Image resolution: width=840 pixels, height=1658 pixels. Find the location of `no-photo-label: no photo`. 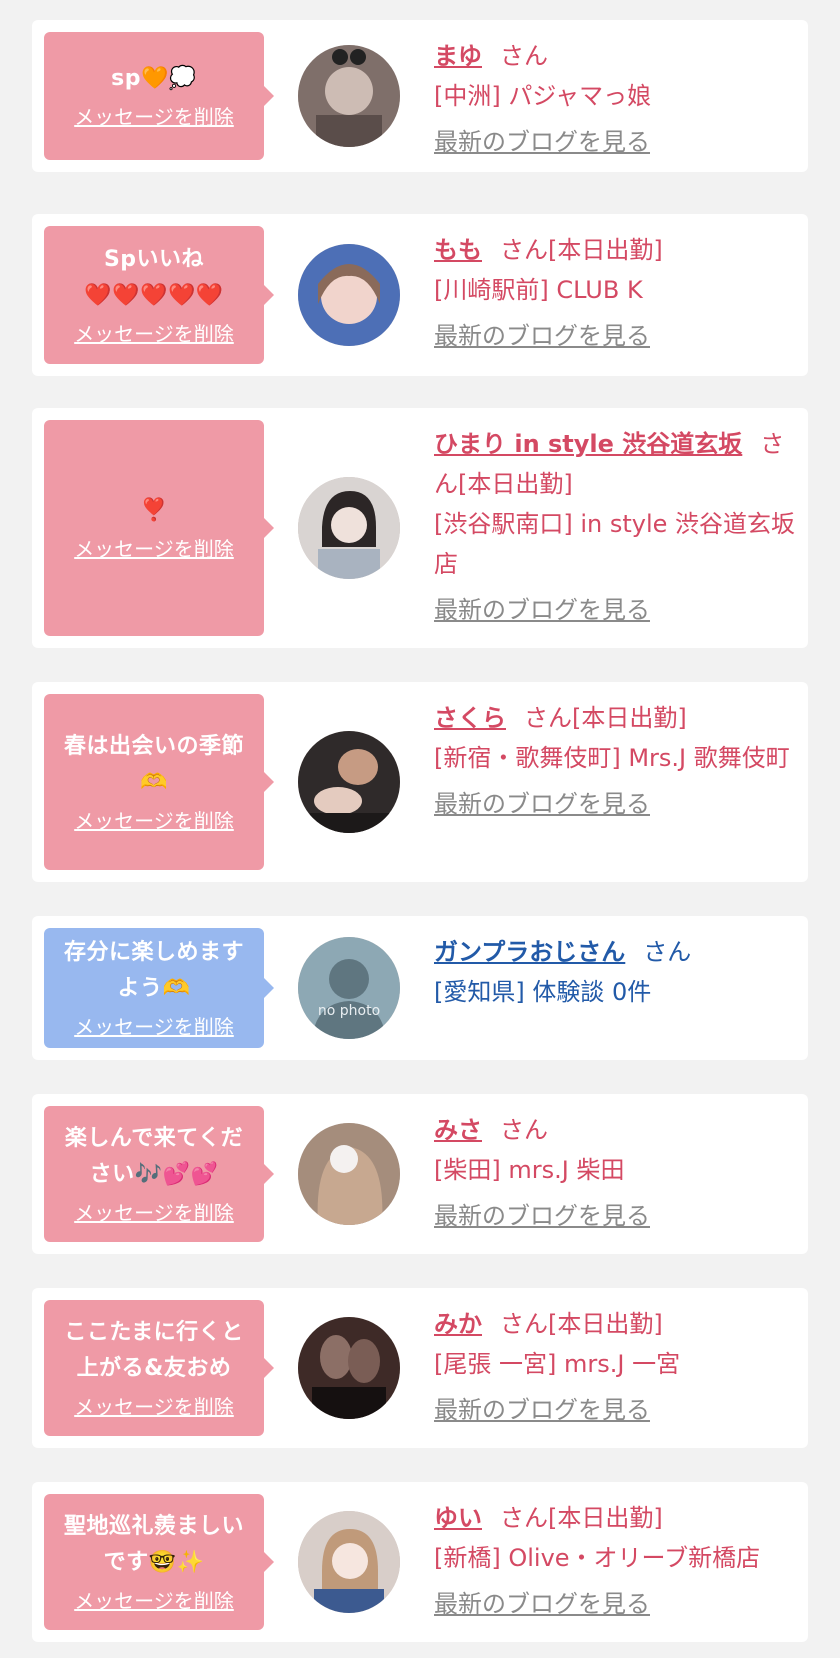

no-photo-label: no photo is located at coordinates (349, 1011).